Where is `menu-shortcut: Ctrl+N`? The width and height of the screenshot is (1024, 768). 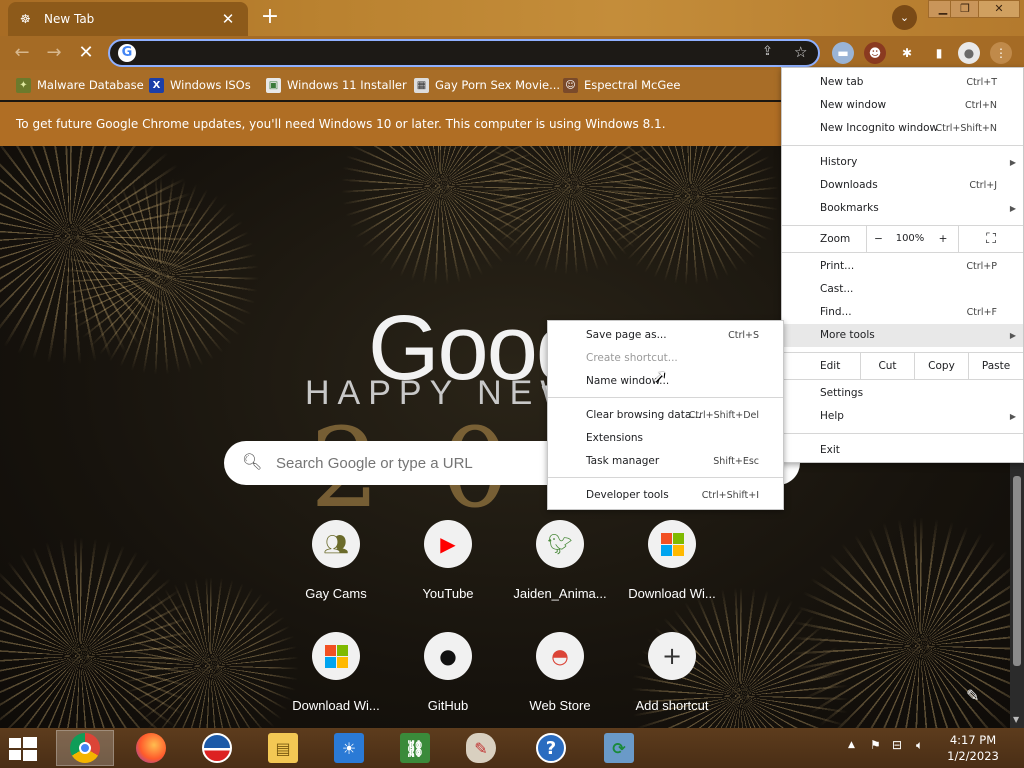 menu-shortcut: Ctrl+N is located at coordinates (981, 105).